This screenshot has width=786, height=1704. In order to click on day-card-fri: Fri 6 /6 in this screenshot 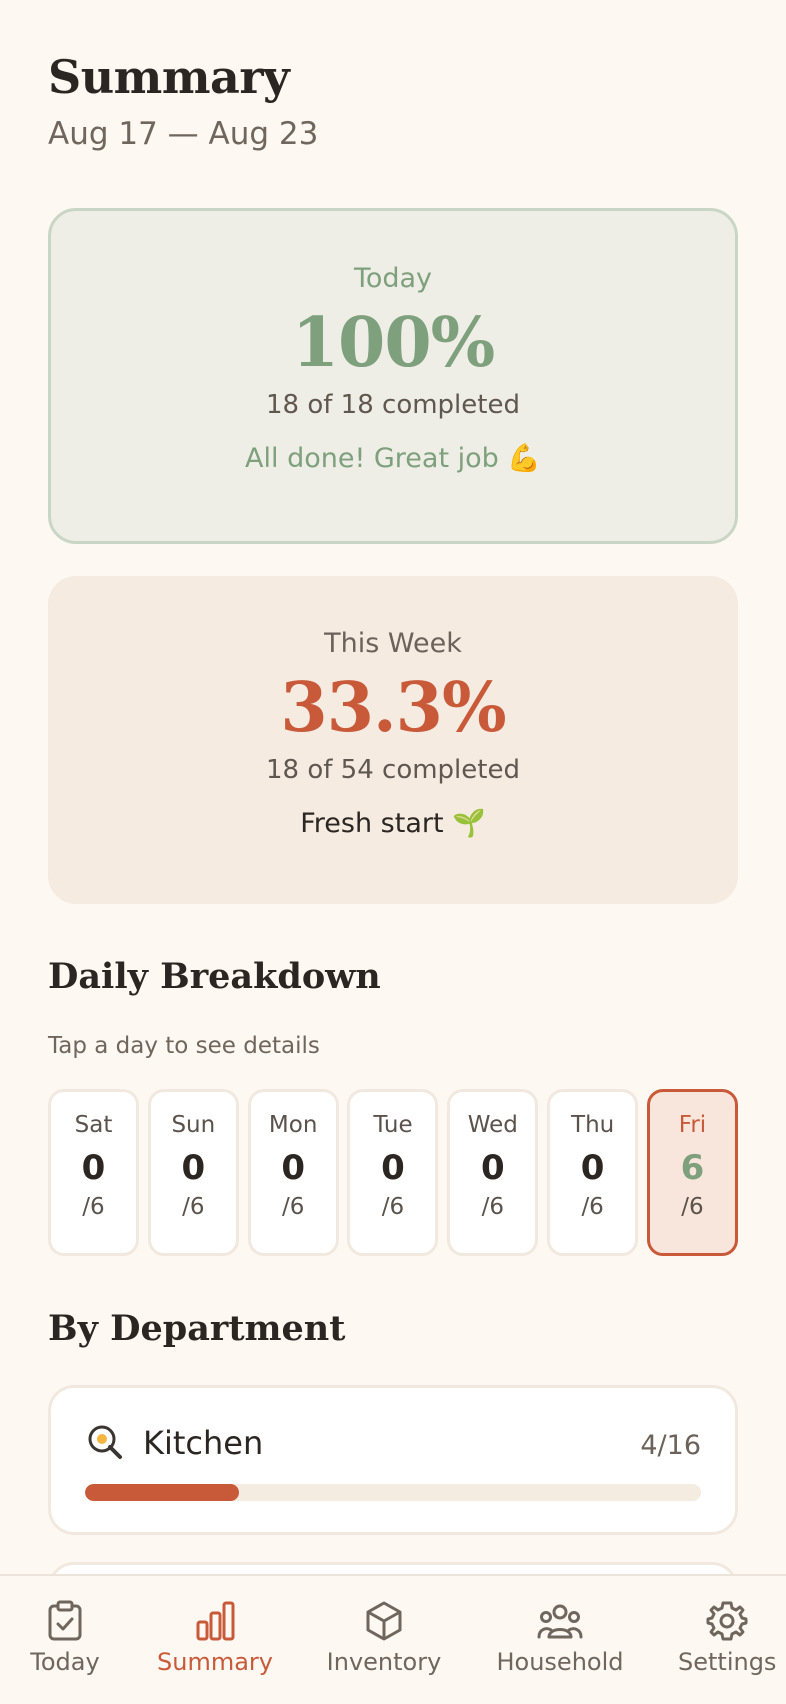, I will do `click(692, 1172)`.